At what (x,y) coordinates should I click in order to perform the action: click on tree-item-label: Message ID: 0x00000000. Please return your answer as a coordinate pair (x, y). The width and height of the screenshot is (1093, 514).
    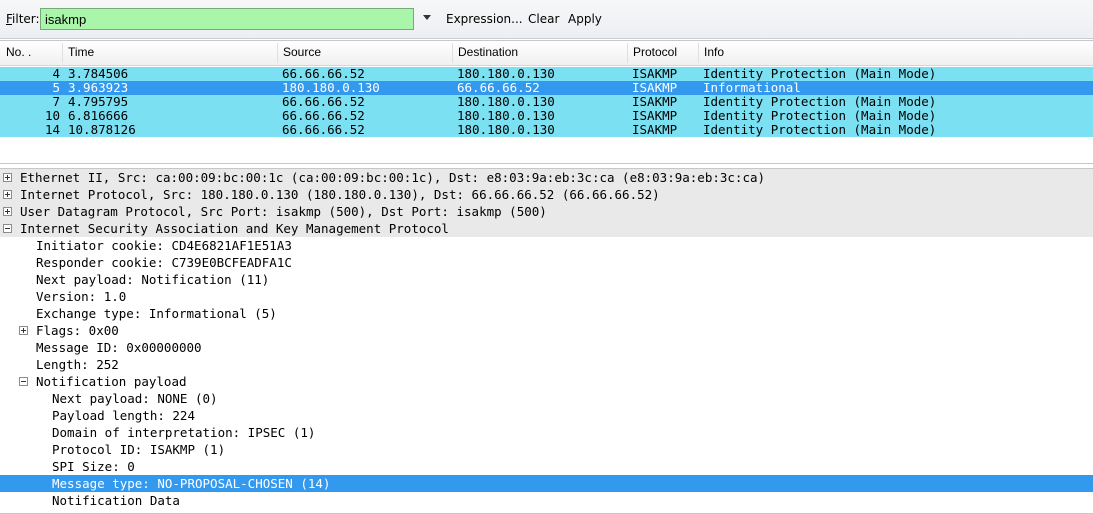
    Looking at the image, I should click on (119, 347).